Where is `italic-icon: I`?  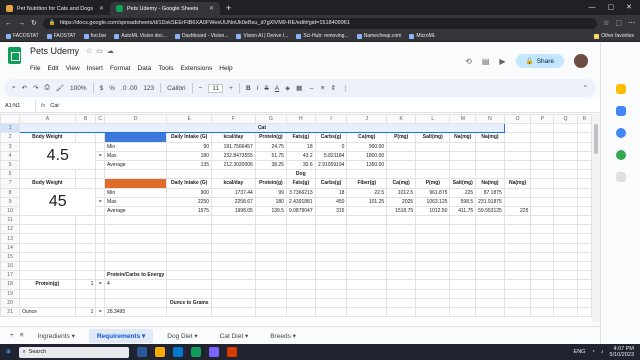
italic-icon: I is located at coordinates (258, 88).